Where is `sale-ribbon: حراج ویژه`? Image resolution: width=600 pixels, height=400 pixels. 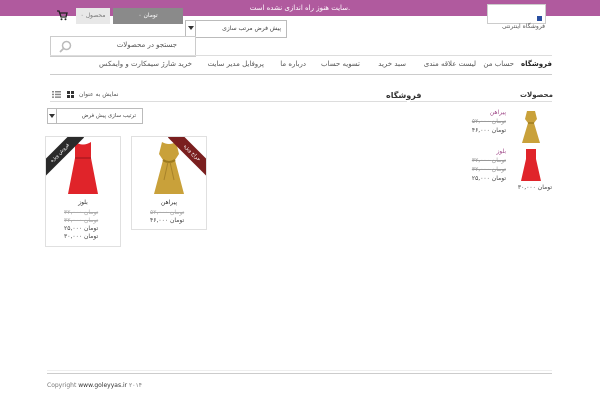
sale-ribbon: حراج ویژه is located at coordinates (186, 157).